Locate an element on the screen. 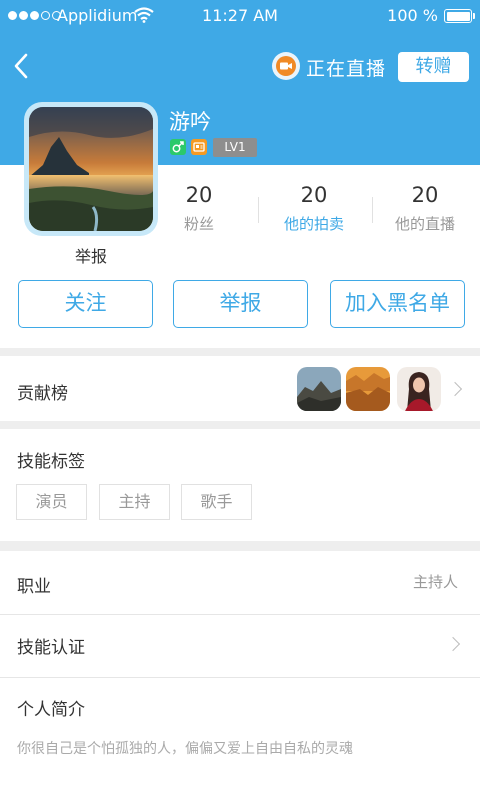 The width and height of the screenshot is (480, 800). gift-button: 转赠 is located at coordinates (433, 67).